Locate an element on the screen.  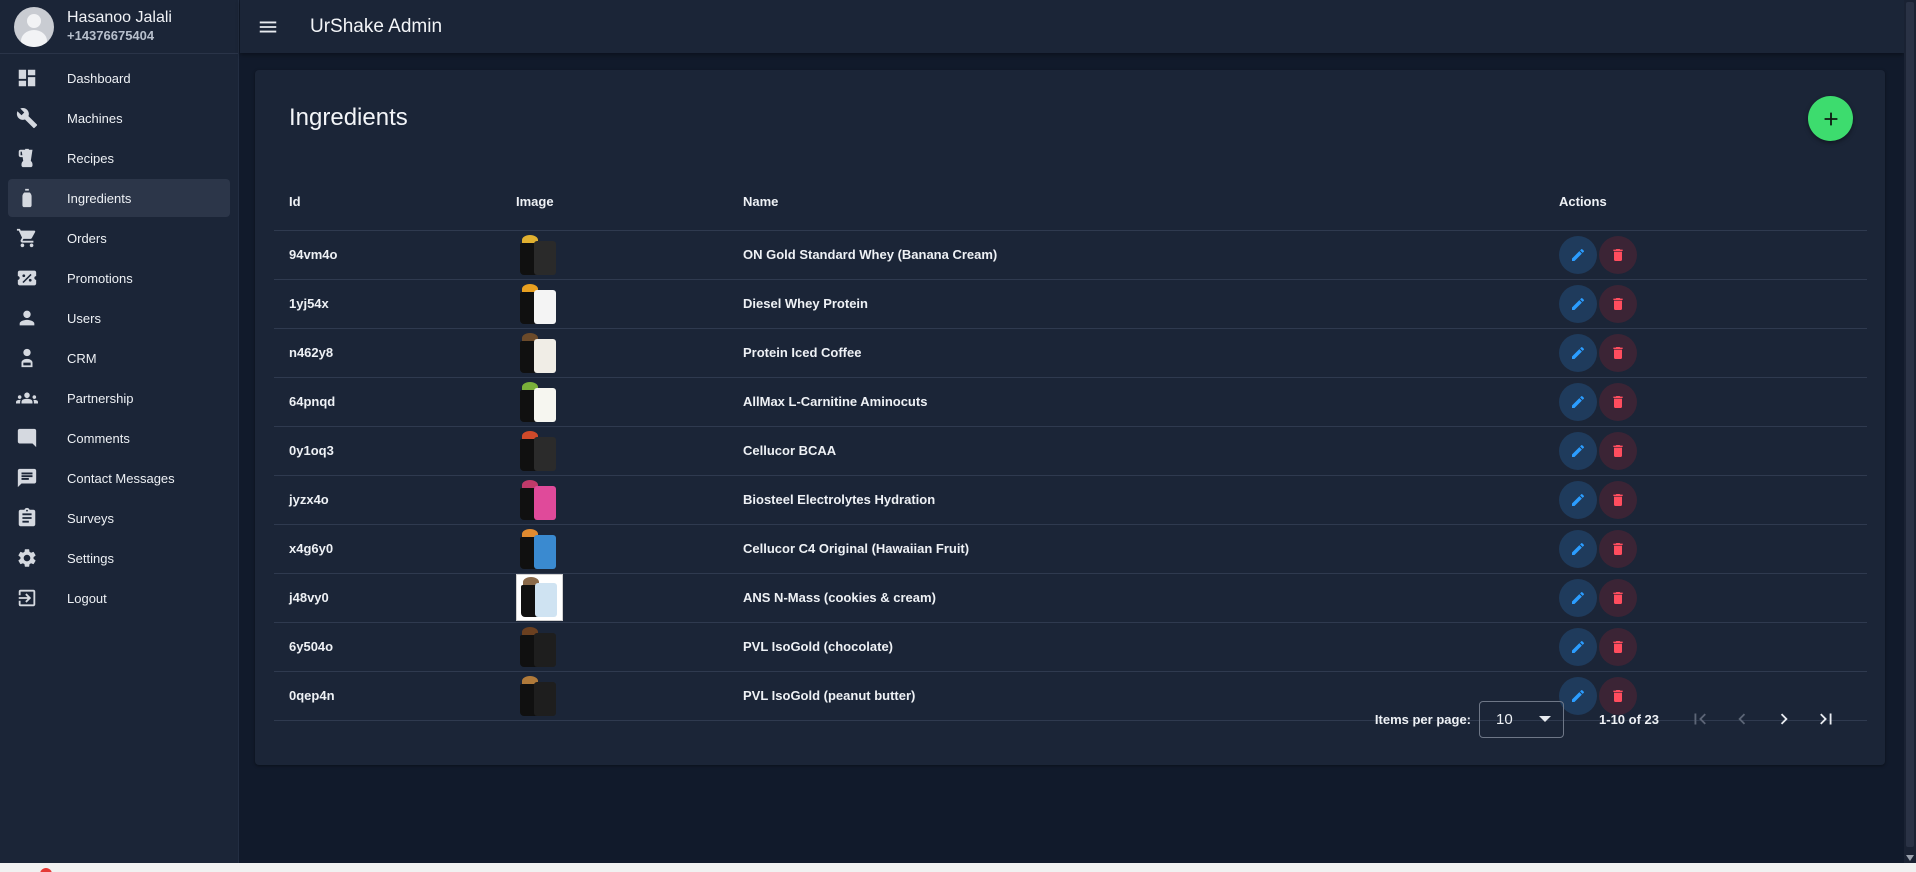
page-range: 1-10 of 23 is located at coordinates (1629, 719).